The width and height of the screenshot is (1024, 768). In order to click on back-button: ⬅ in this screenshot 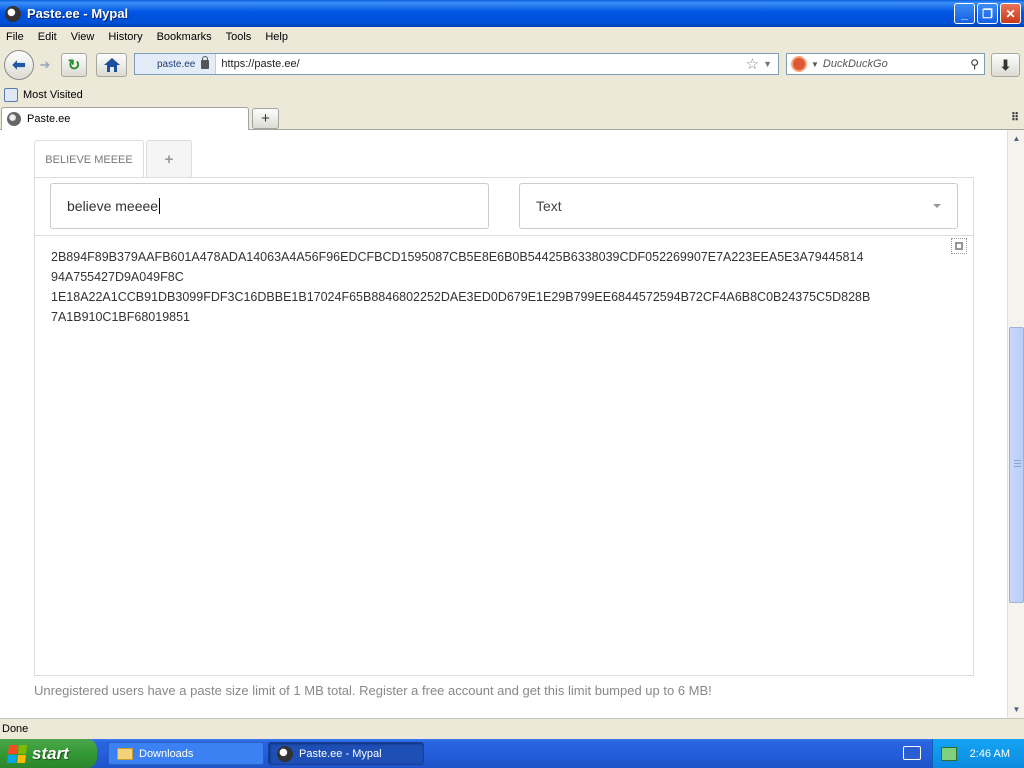, I will do `click(19, 65)`.